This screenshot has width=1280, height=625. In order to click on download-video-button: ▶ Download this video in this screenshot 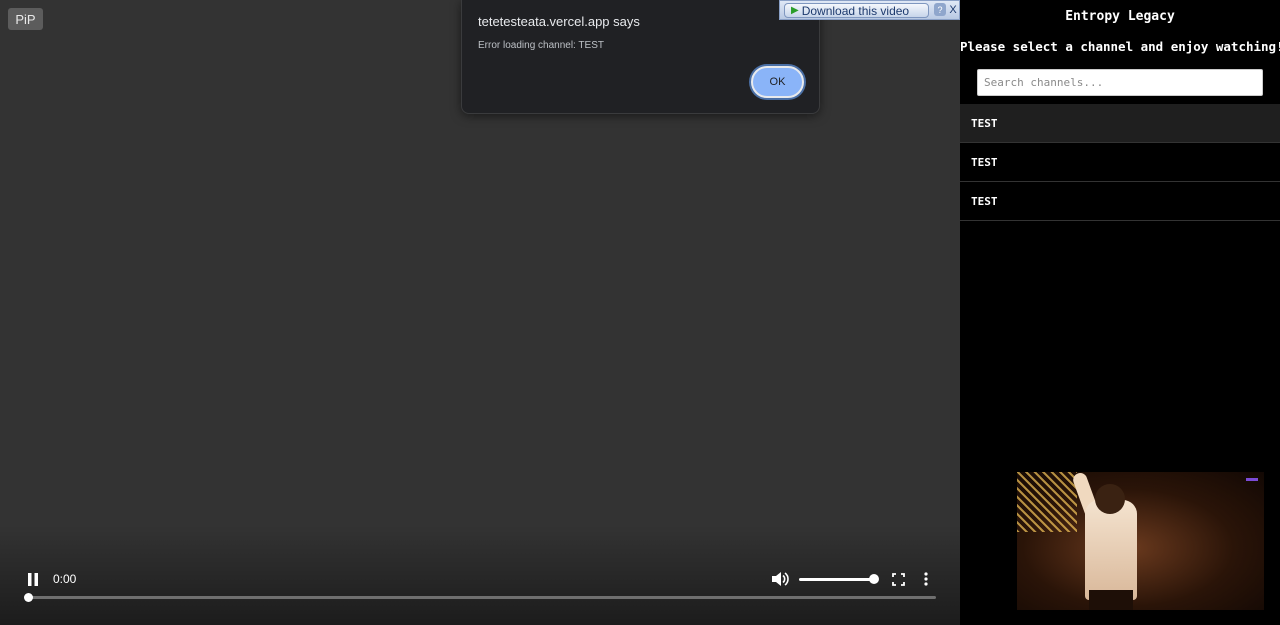, I will do `click(856, 10)`.